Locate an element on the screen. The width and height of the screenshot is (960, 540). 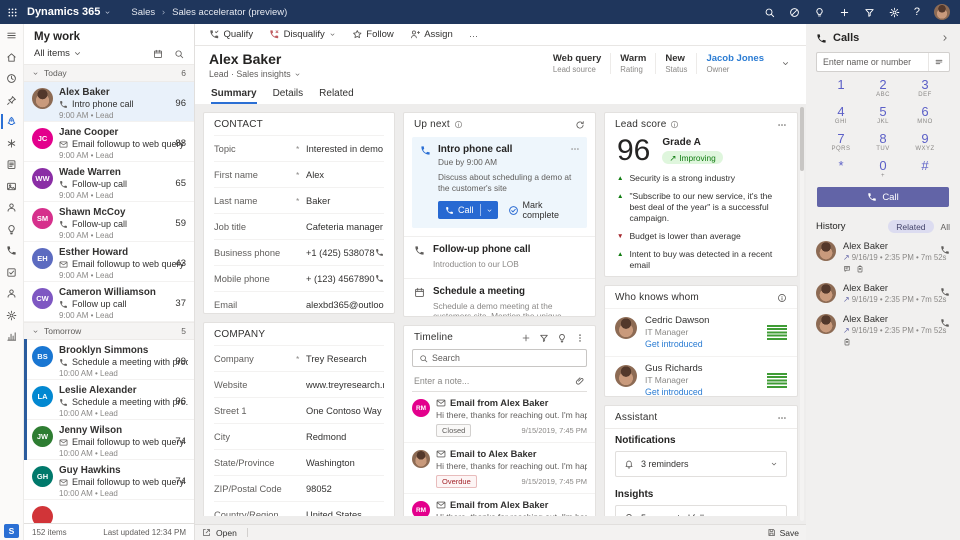
dialpad-icon is located at coordinates (939, 62).